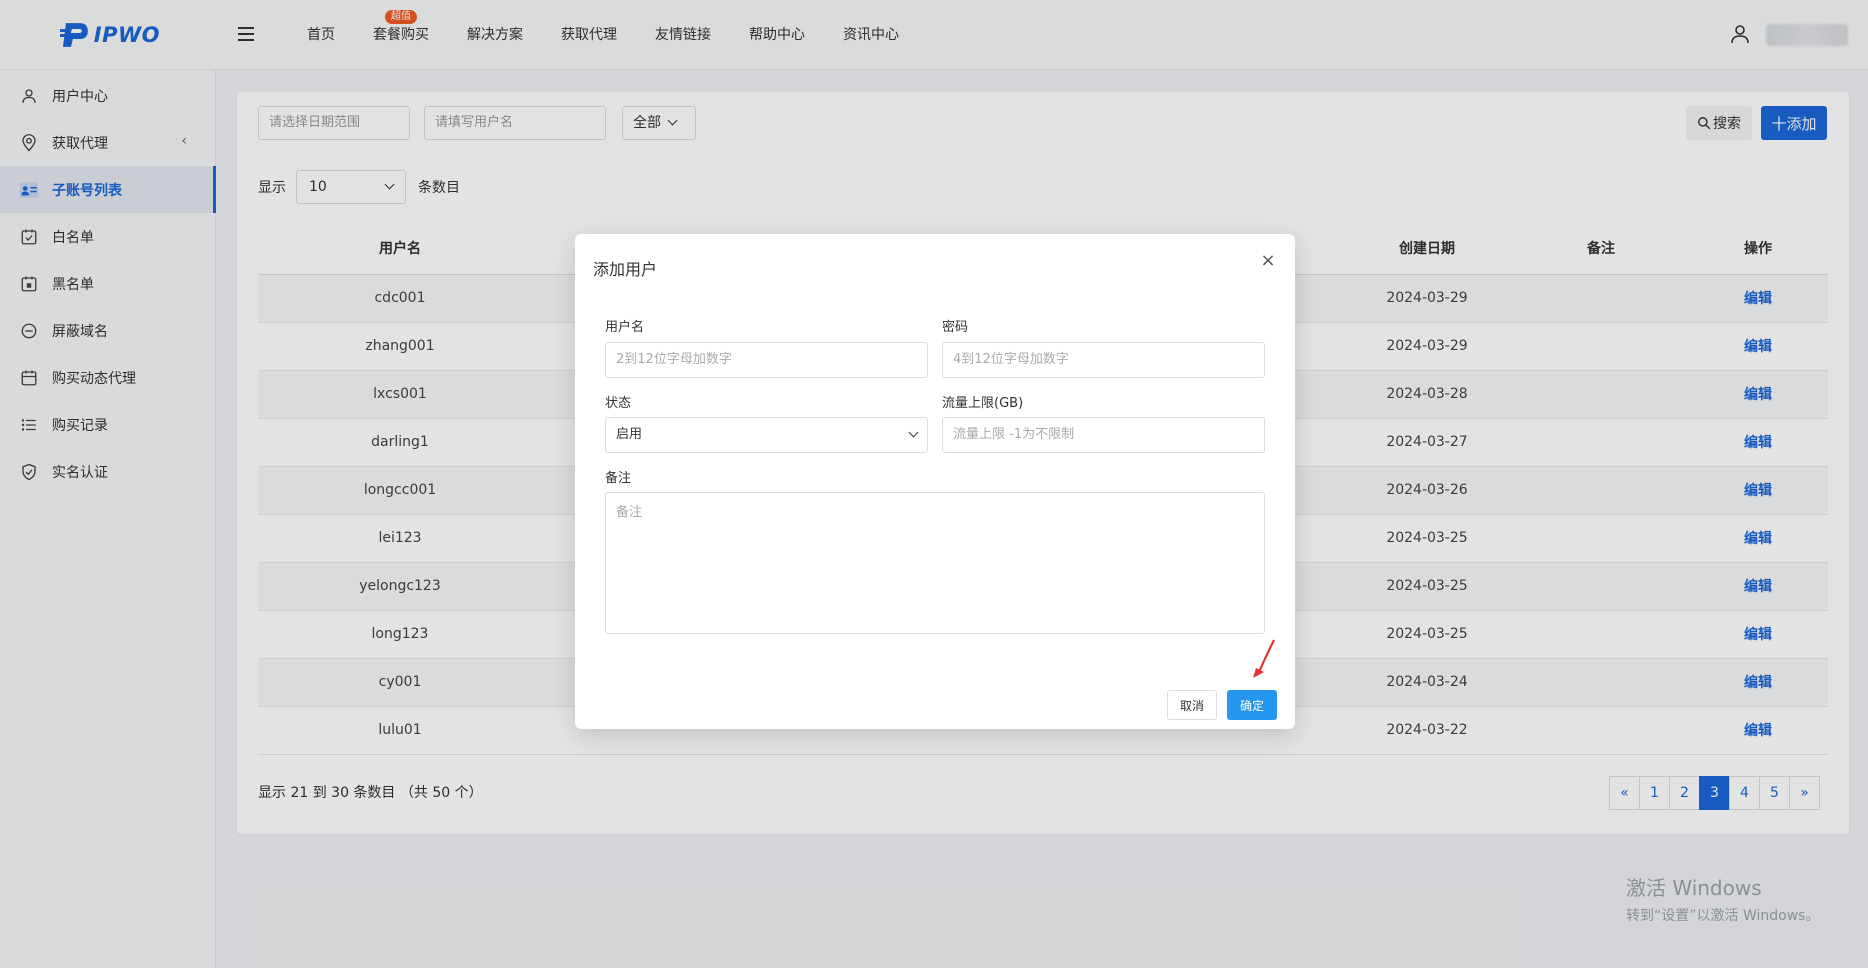 The width and height of the screenshot is (1868, 968). What do you see at coordinates (618, 478) in the screenshot?
I see `remark-label: 备注` at bounding box center [618, 478].